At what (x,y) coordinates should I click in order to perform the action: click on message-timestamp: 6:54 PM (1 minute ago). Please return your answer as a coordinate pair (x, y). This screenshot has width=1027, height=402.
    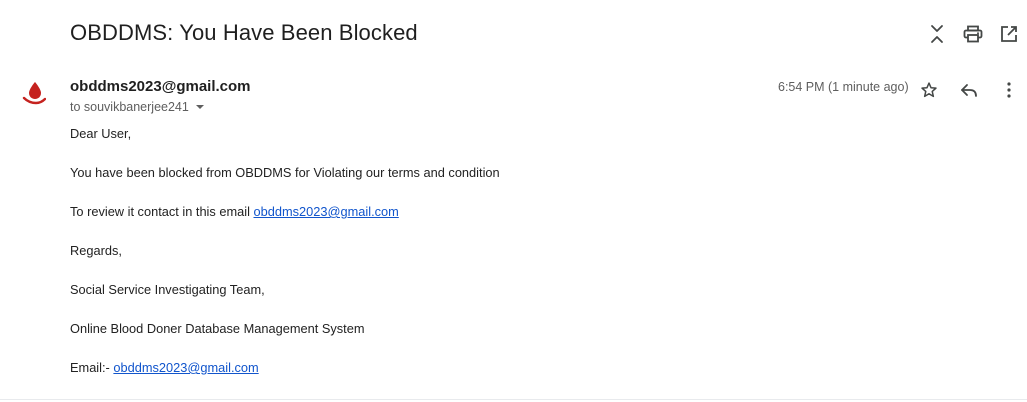
    Looking at the image, I should click on (843, 87).